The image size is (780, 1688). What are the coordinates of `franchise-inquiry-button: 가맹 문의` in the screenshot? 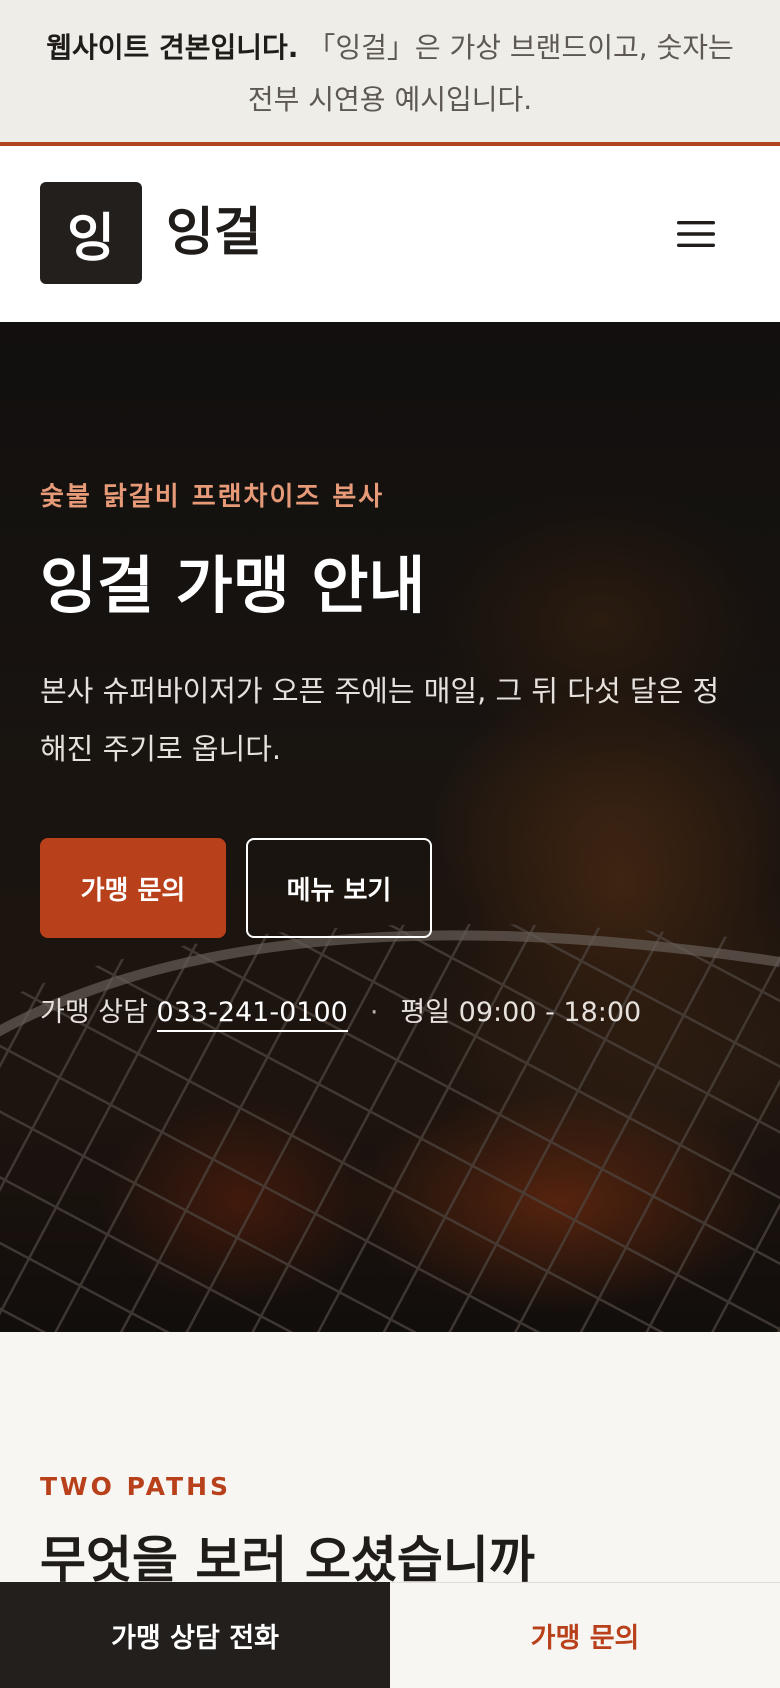 It's located at (133, 888).